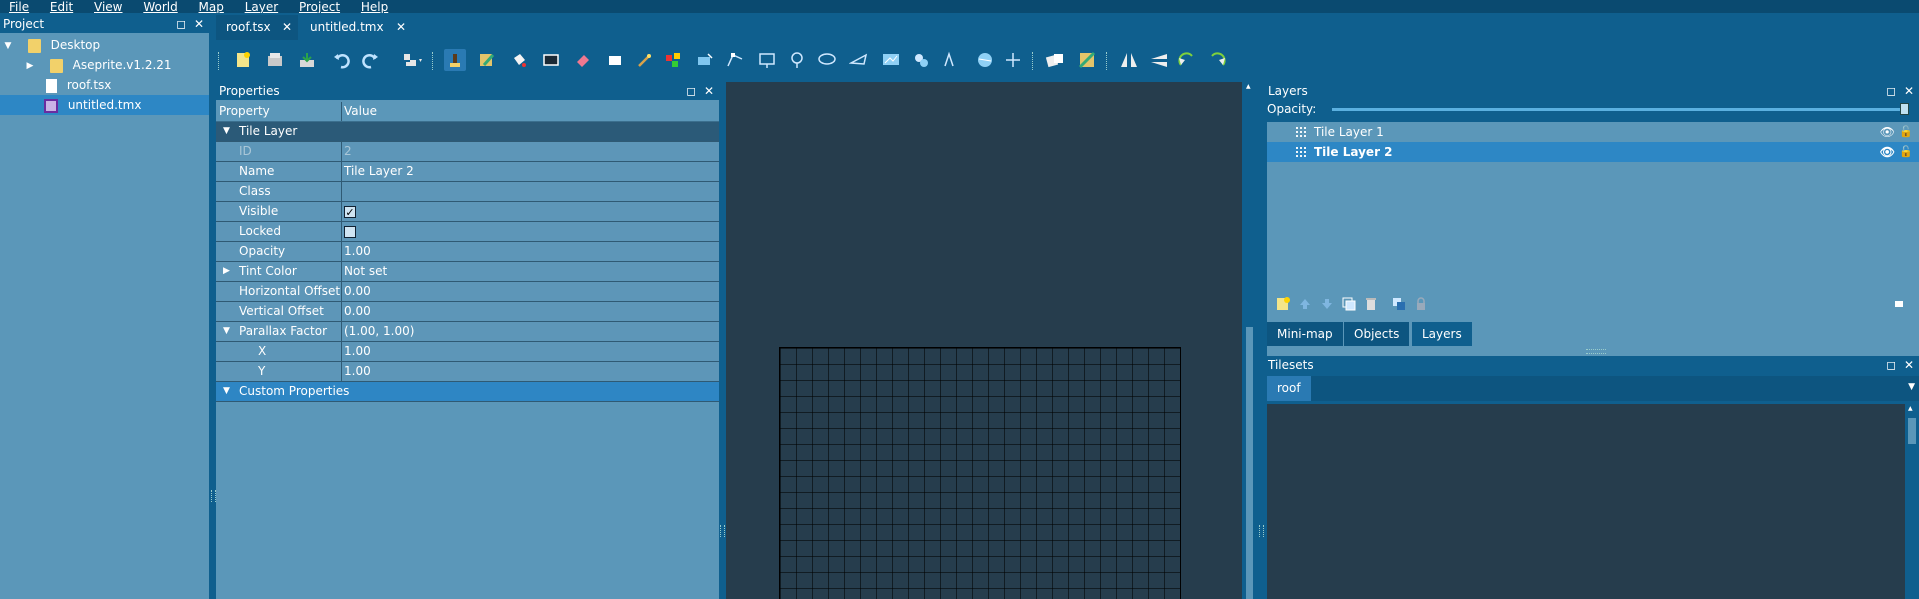 This screenshot has height=599, width=1919. Describe the element at coordinates (467, 212) in the screenshot. I see `property-row-visible: Visible ✓` at that location.